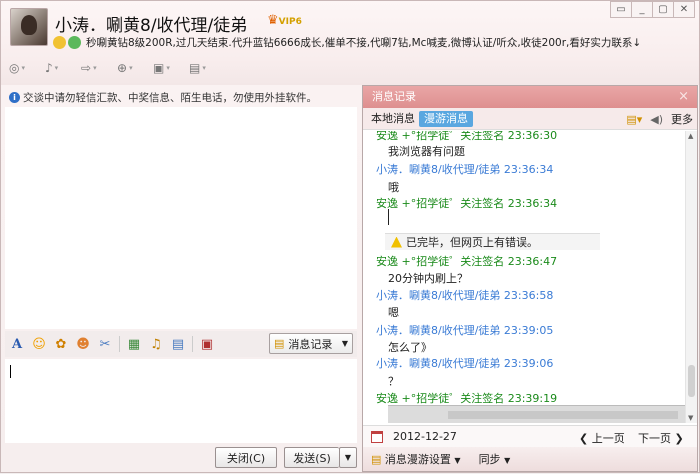 This screenshot has width=700, height=474. Describe the element at coordinates (284, 20) in the screenshot. I see `vip-badge: ♛VIP6` at that location.